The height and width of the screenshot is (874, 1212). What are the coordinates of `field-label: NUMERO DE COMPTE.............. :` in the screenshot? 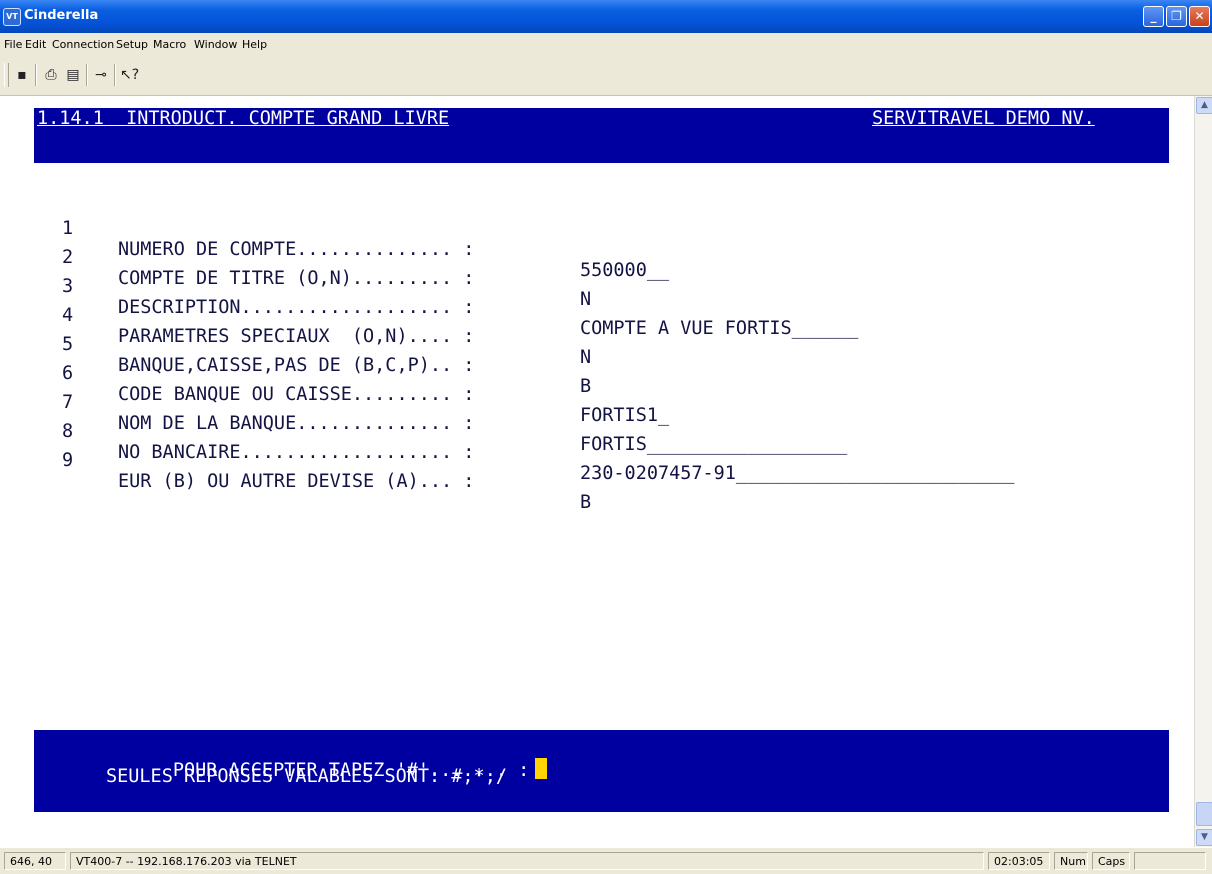 It's located at (296, 249).